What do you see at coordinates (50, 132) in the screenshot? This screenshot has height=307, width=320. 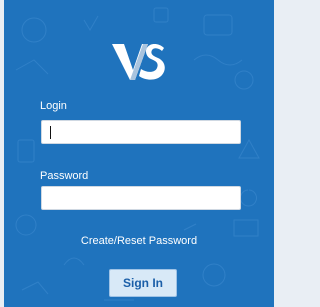 I see `text-cursor` at bounding box center [50, 132].